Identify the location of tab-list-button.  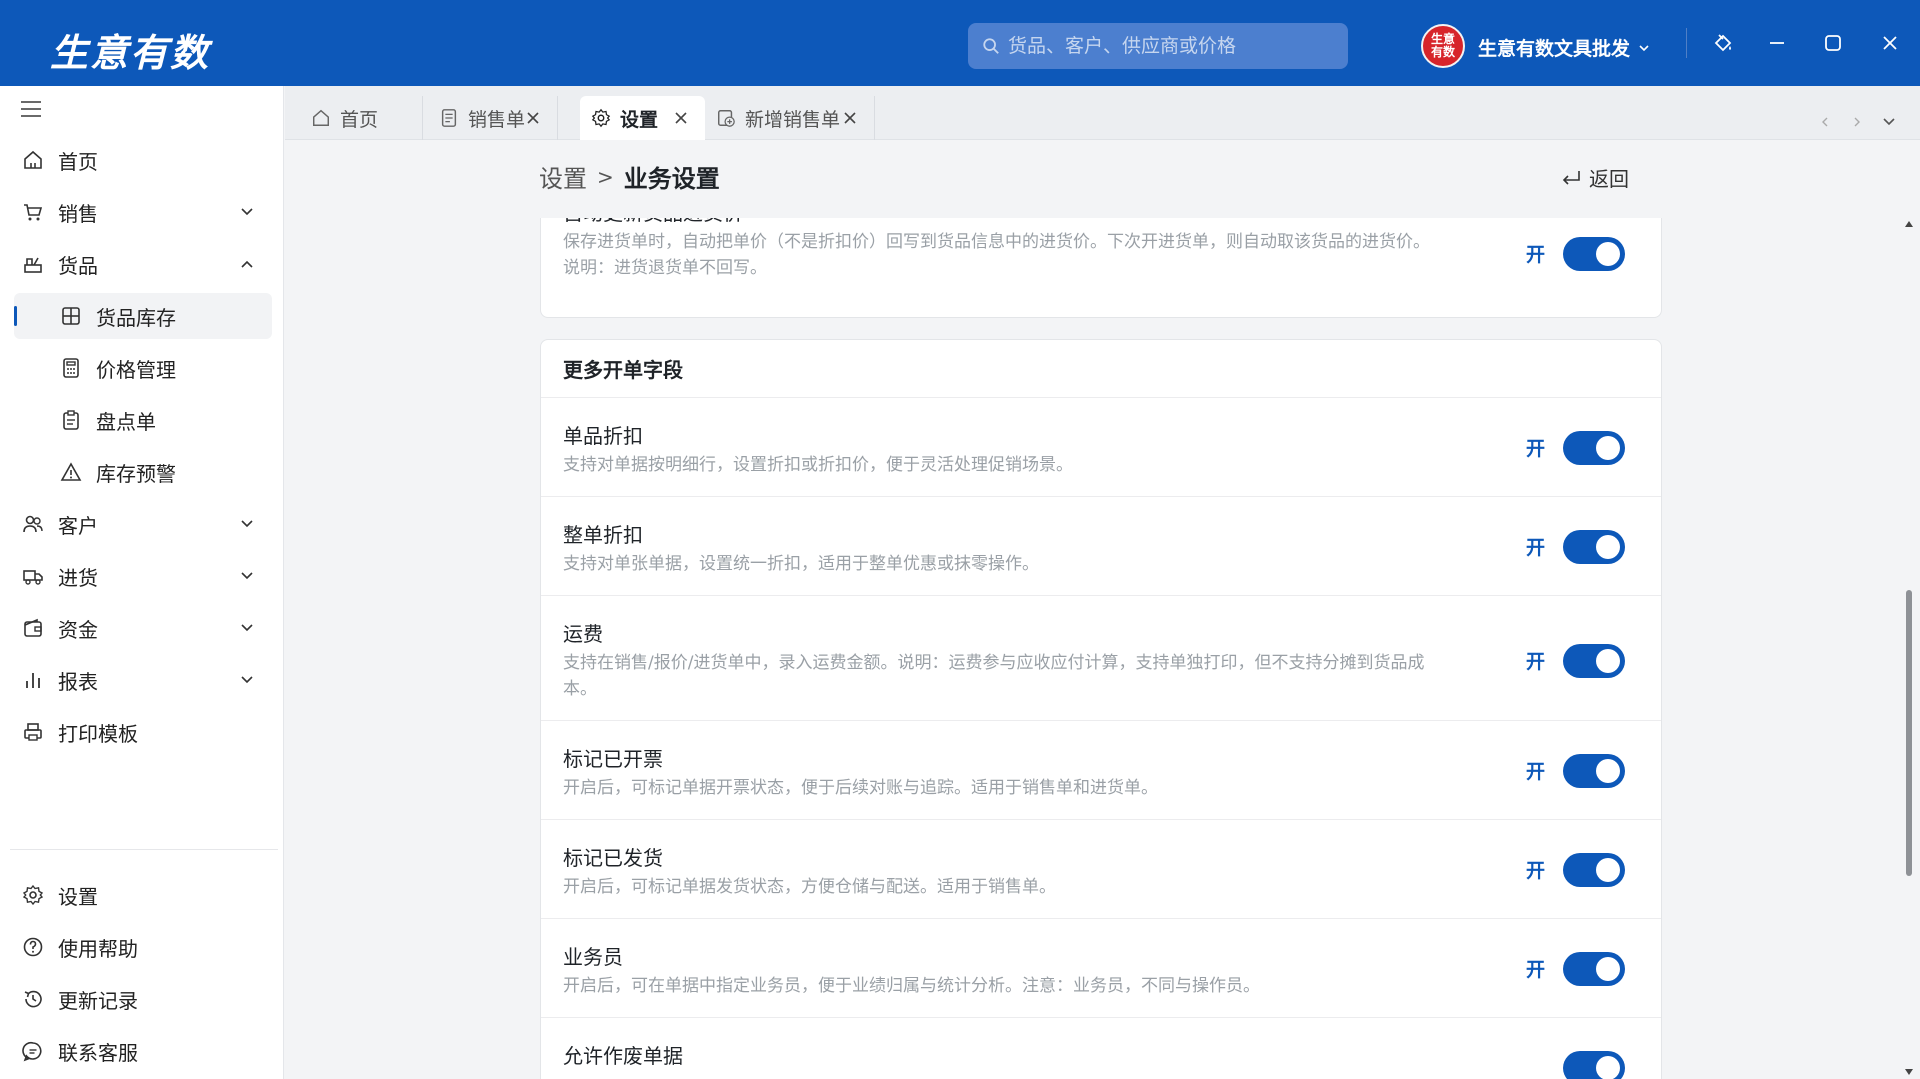
(1889, 122).